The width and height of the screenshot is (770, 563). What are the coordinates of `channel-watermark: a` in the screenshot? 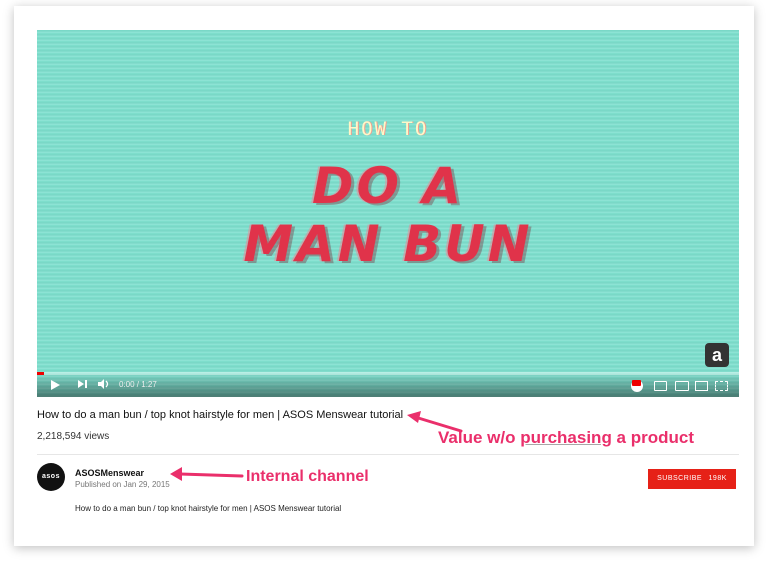 It's located at (717, 355).